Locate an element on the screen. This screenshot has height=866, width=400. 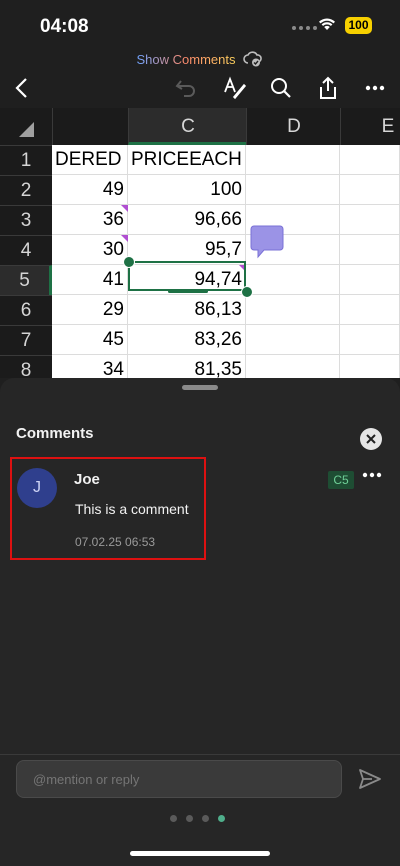
cell-reference-badge: C5 is located at coordinates (341, 480).